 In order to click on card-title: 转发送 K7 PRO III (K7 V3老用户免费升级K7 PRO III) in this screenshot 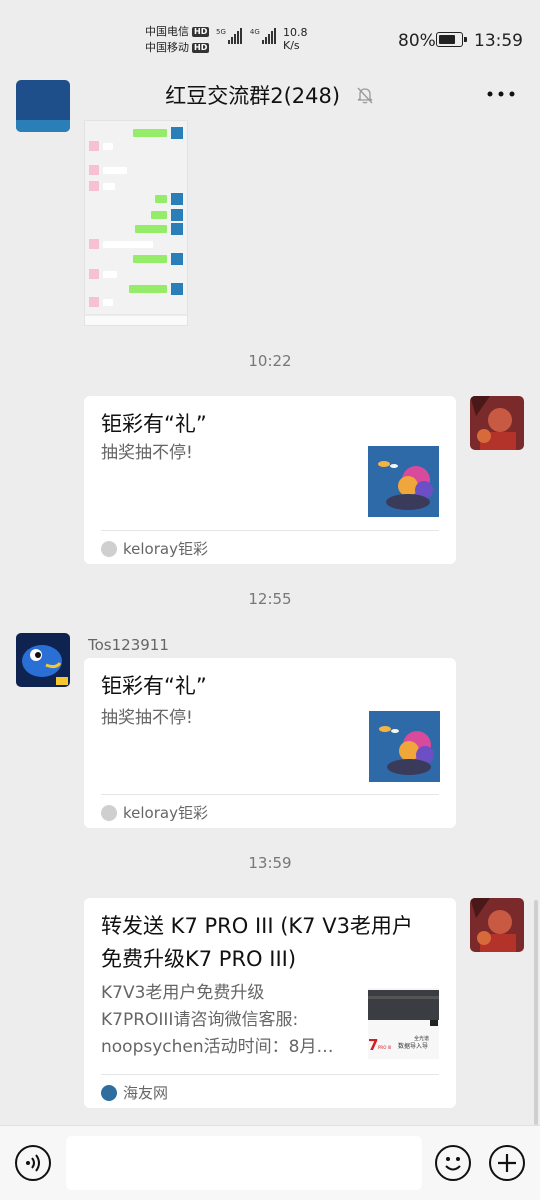, I will do `click(257, 942)`.